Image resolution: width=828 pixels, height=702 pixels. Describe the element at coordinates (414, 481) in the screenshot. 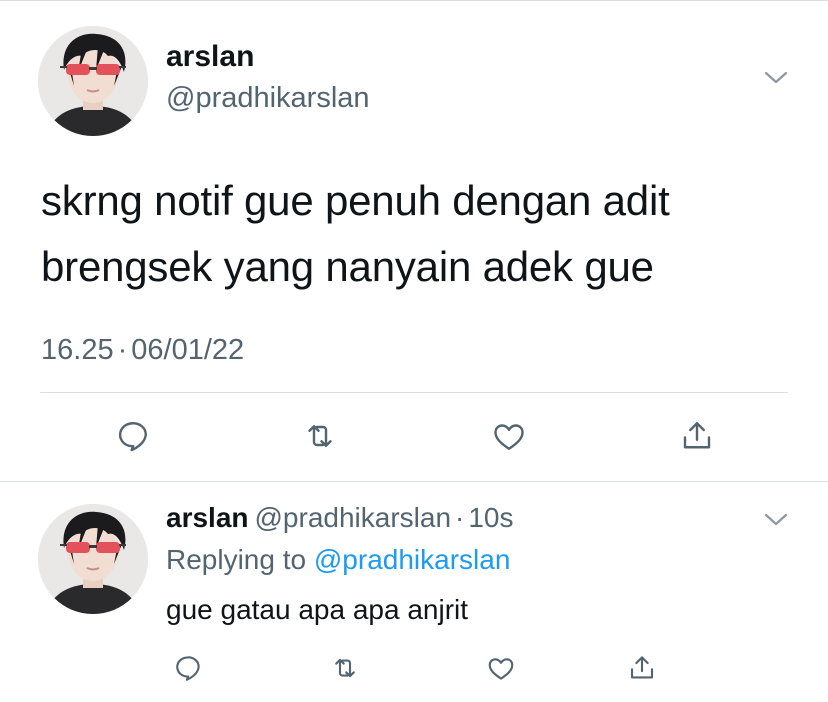

I see `section-divider` at that location.